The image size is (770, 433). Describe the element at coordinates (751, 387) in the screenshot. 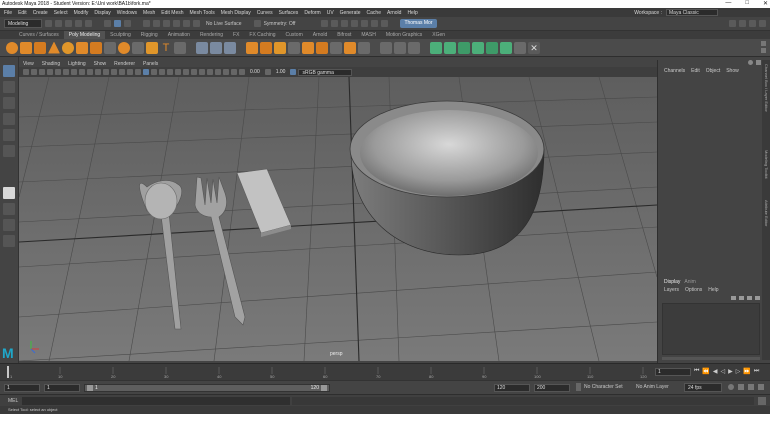

I see `auto-key-icon` at that location.